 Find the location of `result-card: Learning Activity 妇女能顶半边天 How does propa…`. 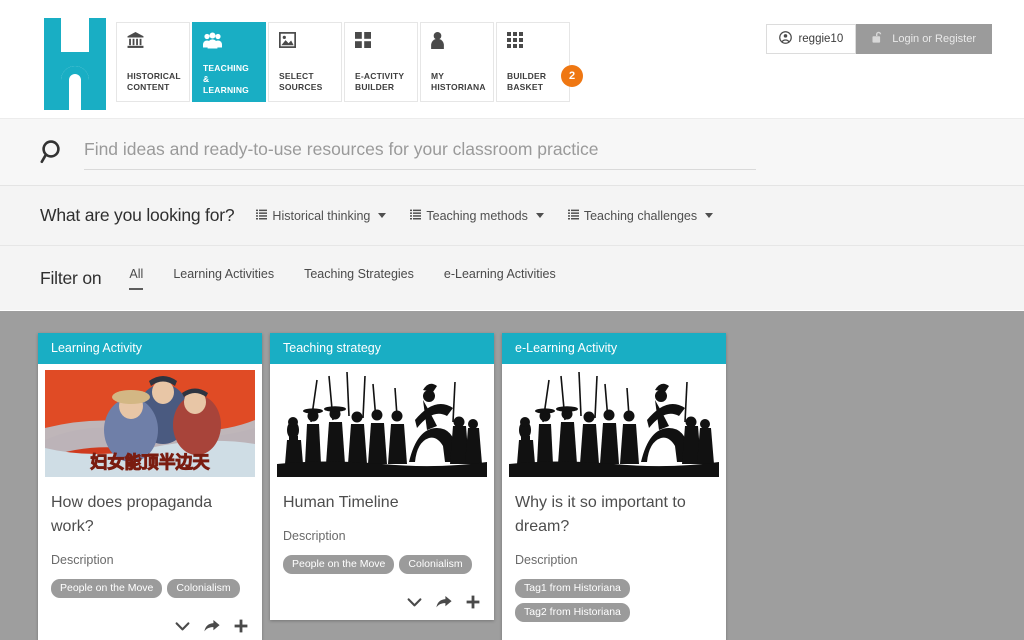

result-card: Learning Activity 妇女能顶半边天 How does propa… is located at coordinates (150, 486).